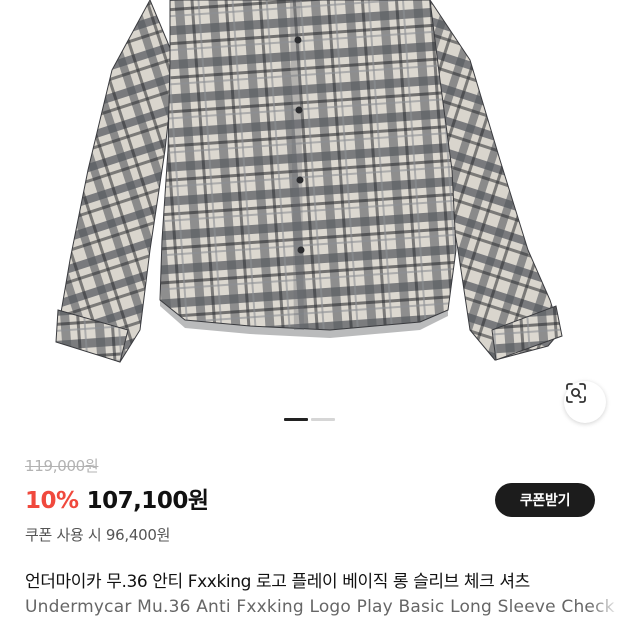 This screenshot has height=620, width=620. I want to click on original-price: 119,000원, so click(62, 466).